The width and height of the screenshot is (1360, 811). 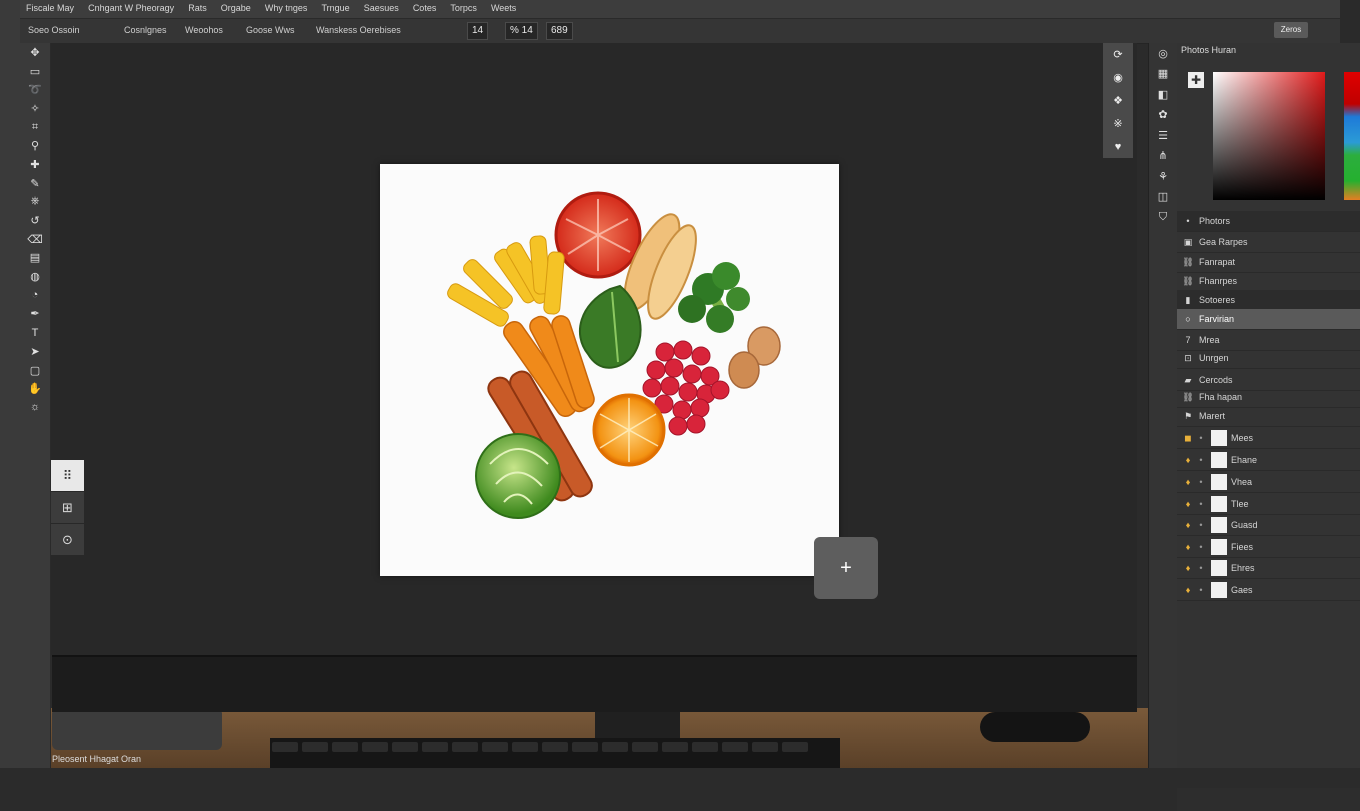 I want to click on options-item: Soeo Ossoin, so click(x=54, y=30).